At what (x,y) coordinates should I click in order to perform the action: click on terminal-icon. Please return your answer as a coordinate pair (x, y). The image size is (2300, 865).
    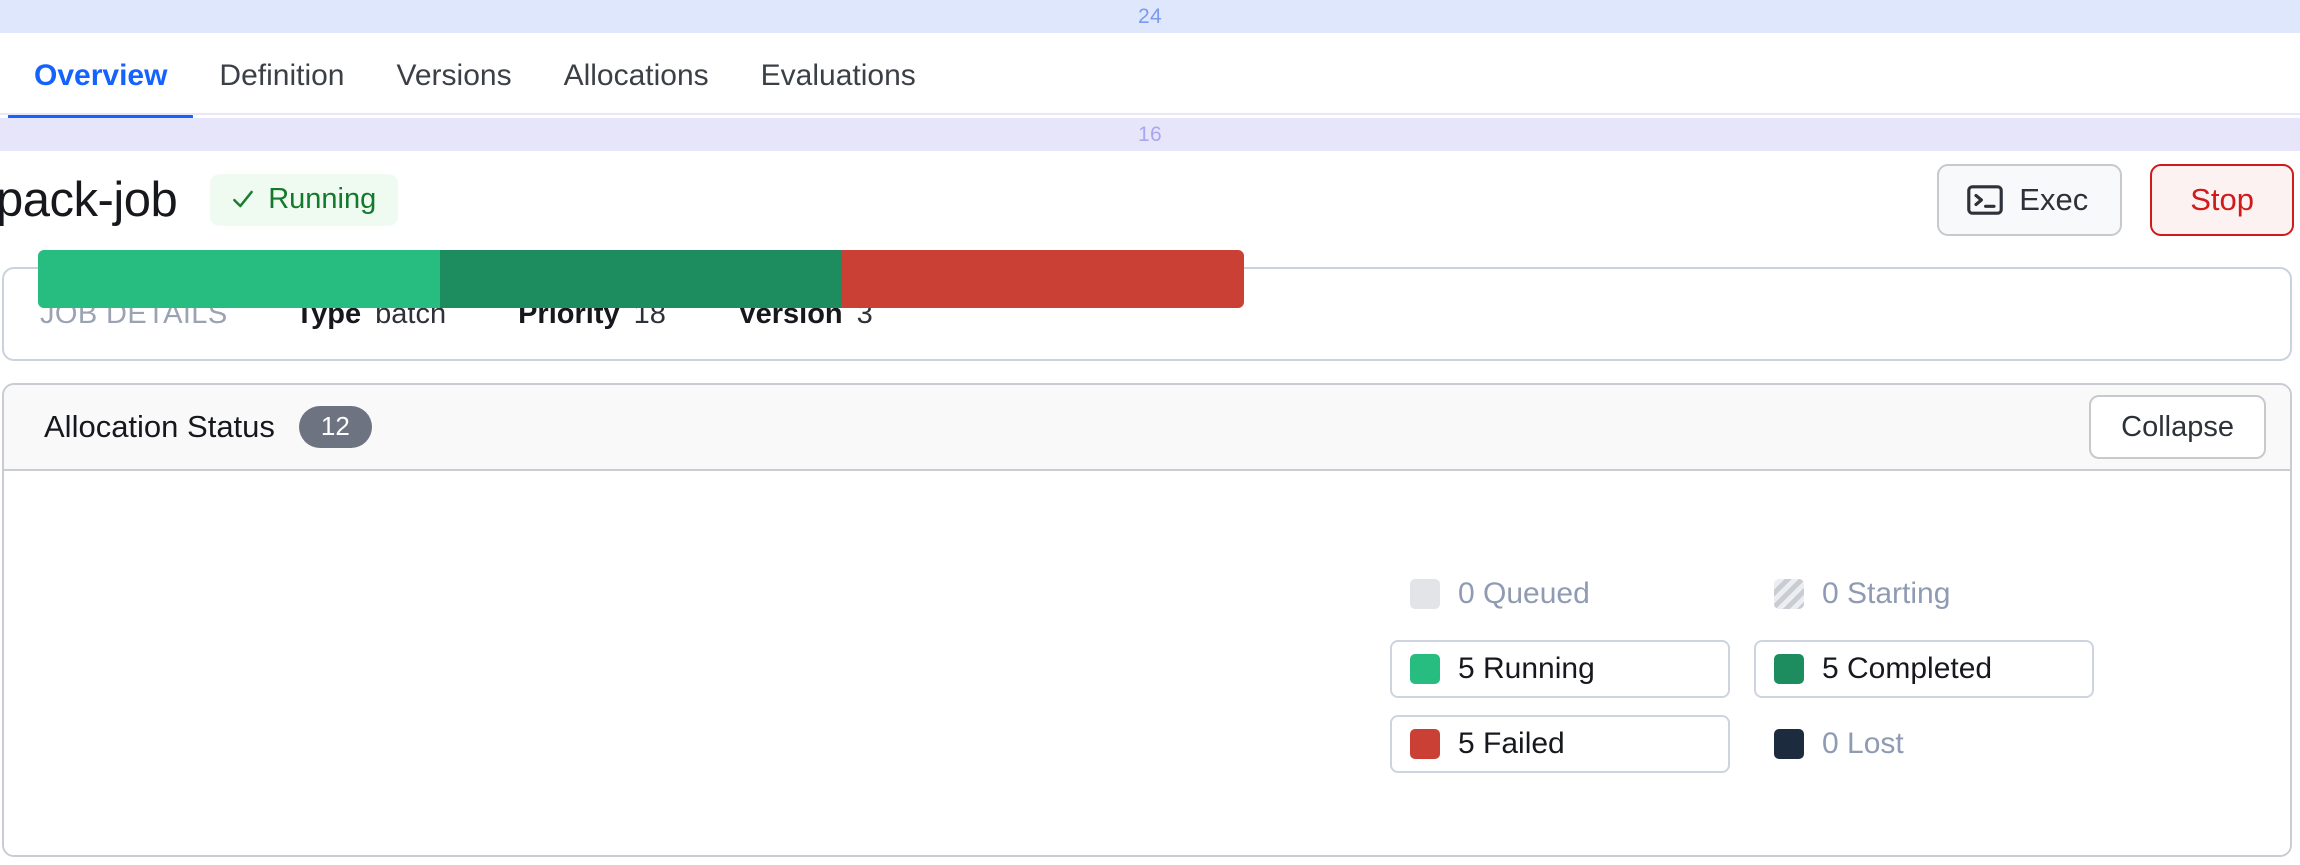
    Looking at the image, I should click on (1985, 200).